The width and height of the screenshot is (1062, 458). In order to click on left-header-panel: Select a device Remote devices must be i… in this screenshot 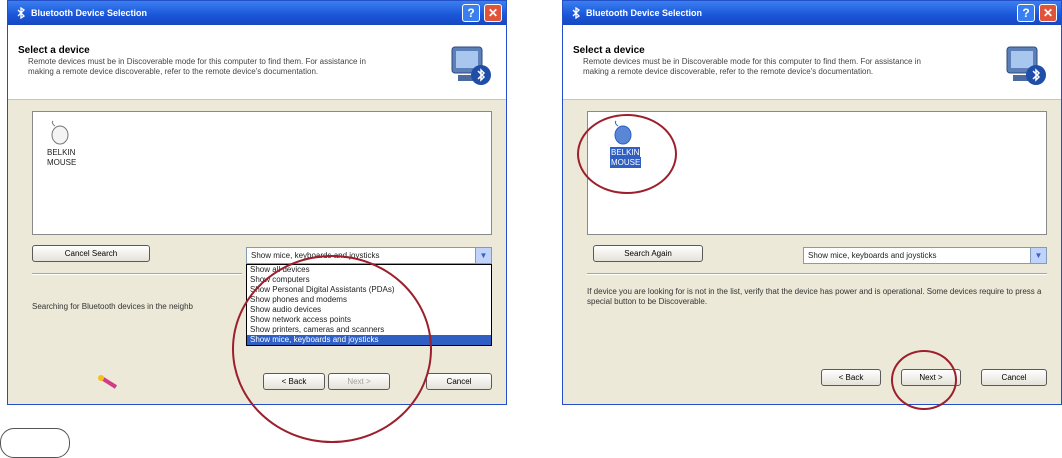, I will do `click(257, 62)`.